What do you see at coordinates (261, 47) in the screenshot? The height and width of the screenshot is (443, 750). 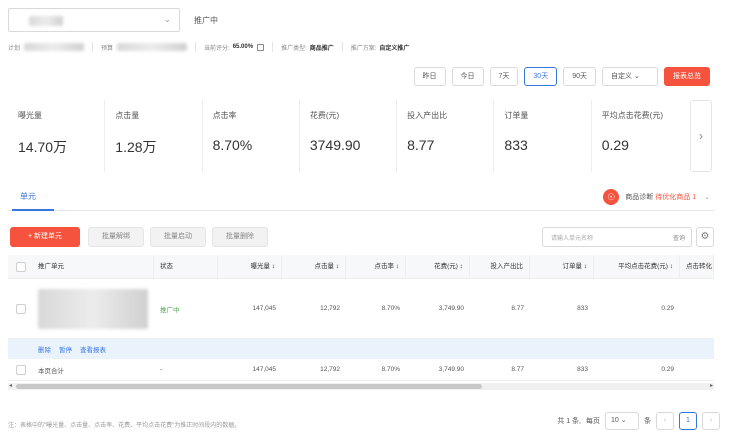 I see `info-icon` at bounding box center [261, 47].